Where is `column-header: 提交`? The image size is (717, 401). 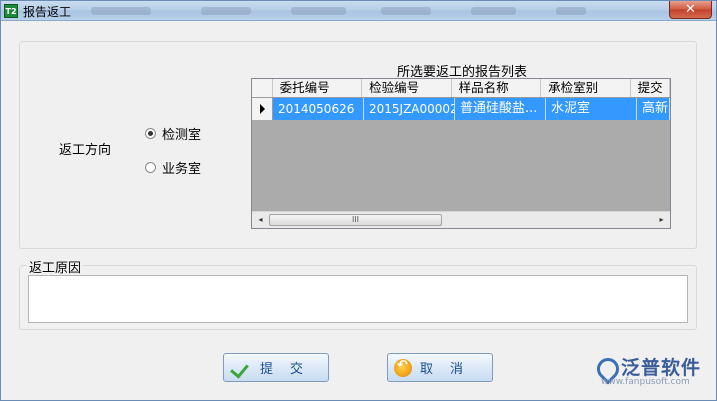
column-header: 提交 is located at coordinates (650, 88).